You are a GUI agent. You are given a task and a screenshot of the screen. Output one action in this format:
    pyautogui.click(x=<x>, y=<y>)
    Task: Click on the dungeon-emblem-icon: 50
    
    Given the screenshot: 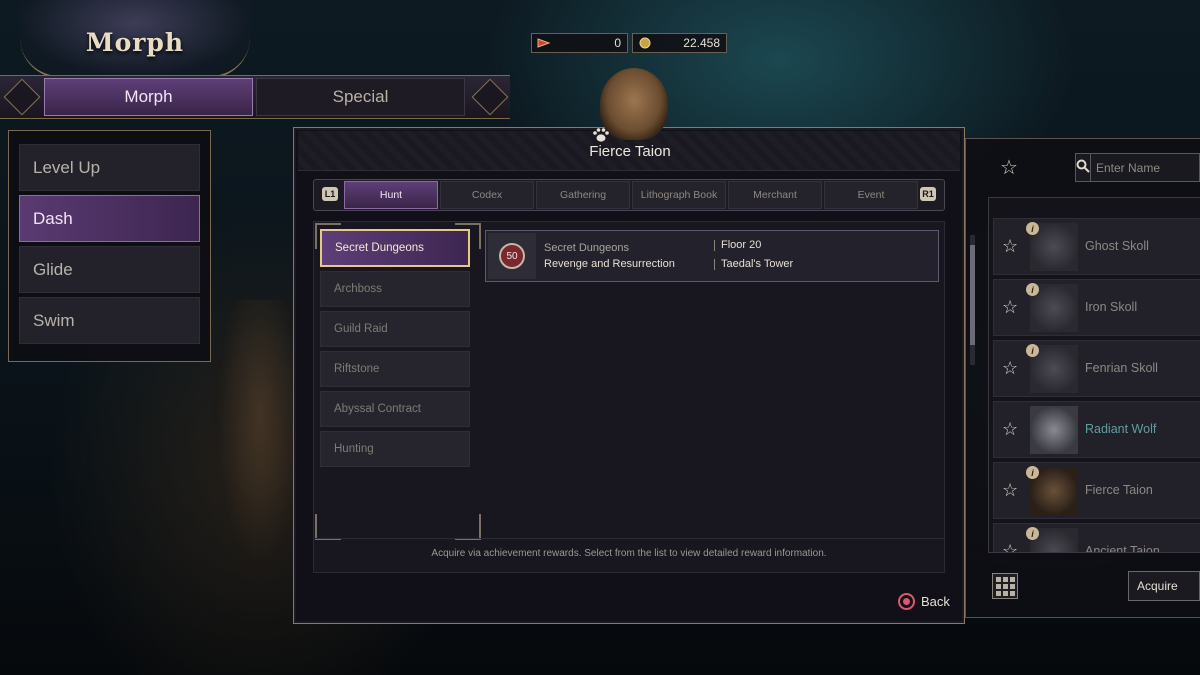 What is the action you would take?
    pyautogui.click(x=512, y=256)
    